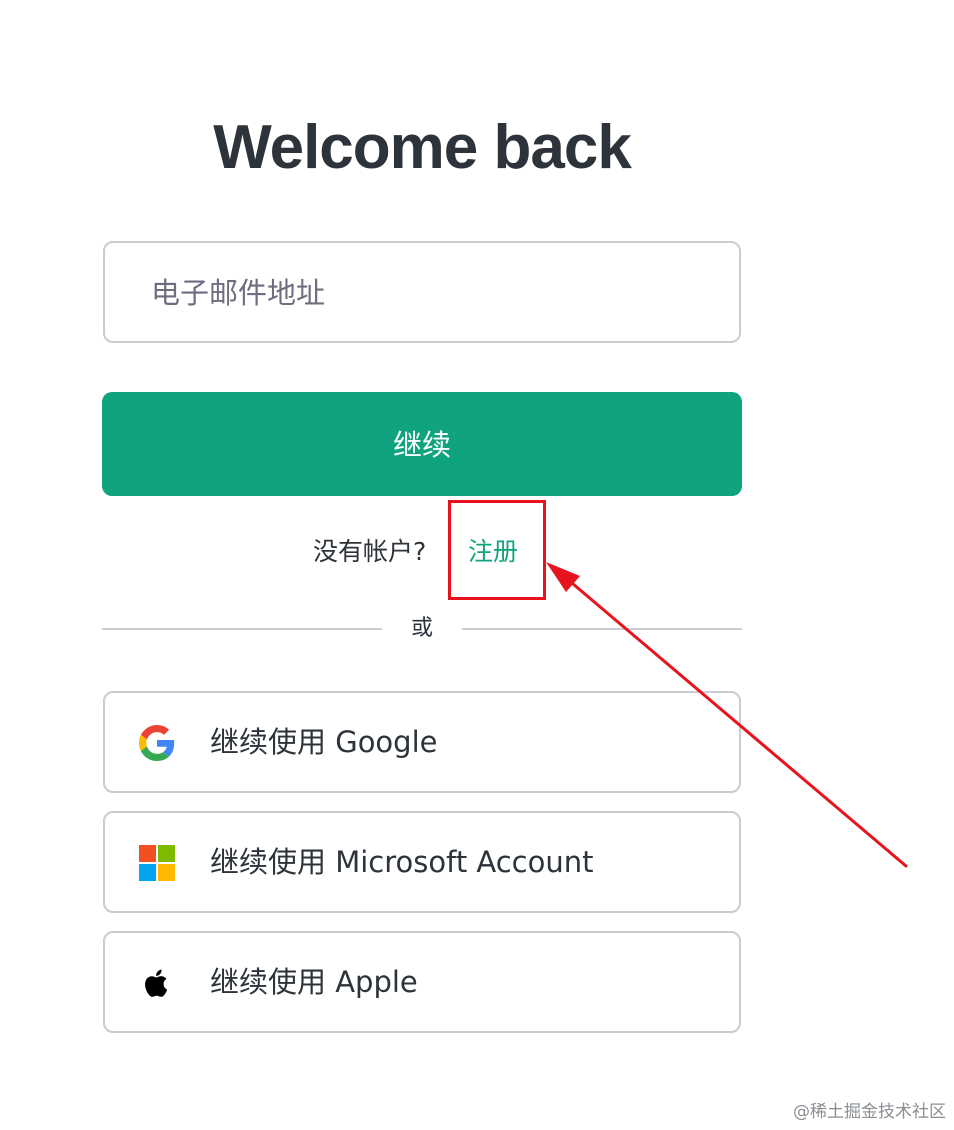 The width and height of the screenshot is (954, 1130). What do you see at coordinates (324, 742) in the screenshot?
I see `google-button-label: 继续使用 Google` at bounding box center [324, 742].